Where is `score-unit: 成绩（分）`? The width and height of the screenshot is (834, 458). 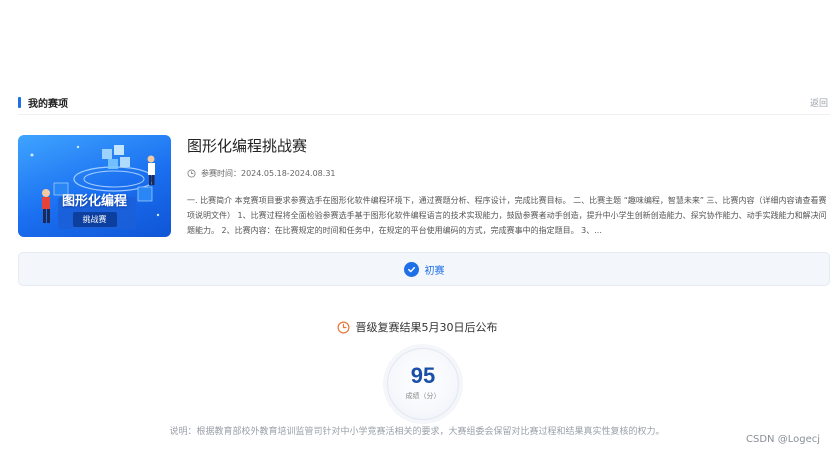 score-unit: 成绩（分） is located at coordinates (423, 396).